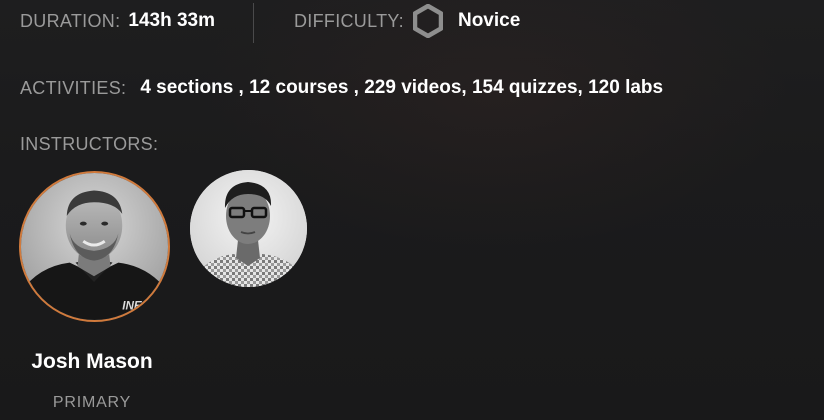  I want to click on instructor-role-badge: PRIMARY, so click(92, 402).